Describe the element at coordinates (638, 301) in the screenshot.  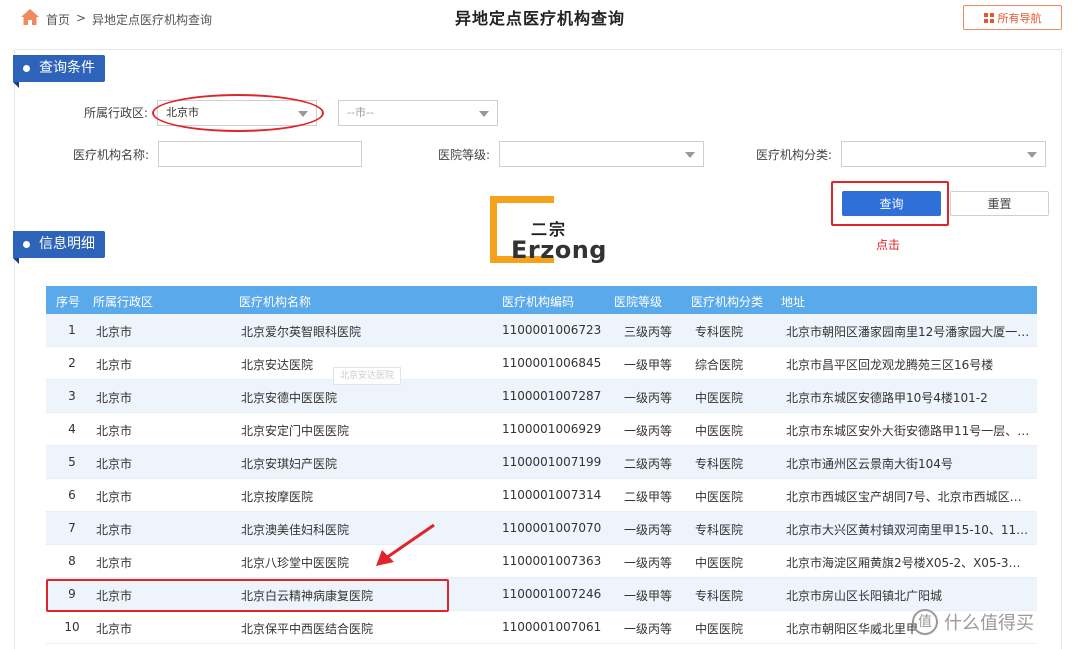
I see `header-level: 医院等级` at that location.